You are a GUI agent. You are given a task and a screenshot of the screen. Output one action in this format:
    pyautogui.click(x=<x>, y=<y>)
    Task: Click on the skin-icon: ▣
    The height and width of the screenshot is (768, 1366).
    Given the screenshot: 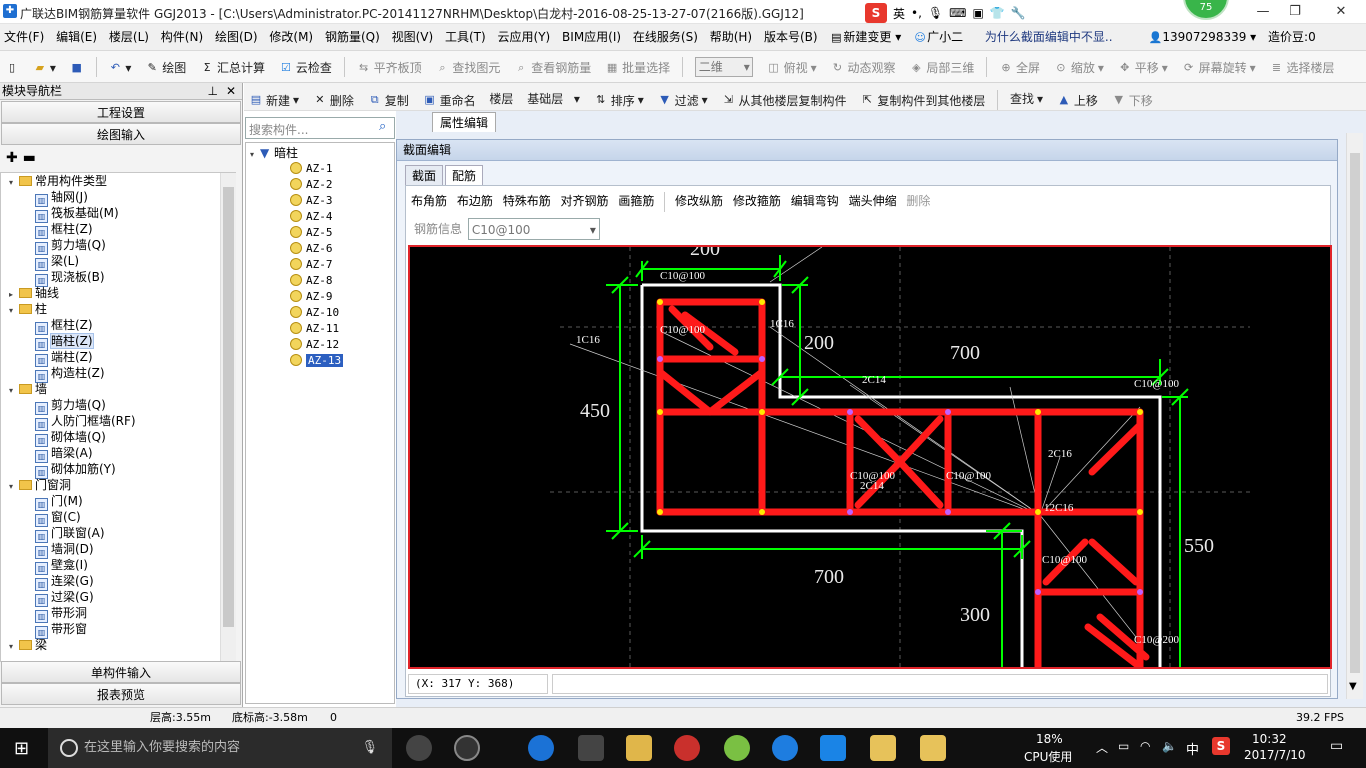 What is the action you would take?
    pyautogui.click(x=977, y=13)
    